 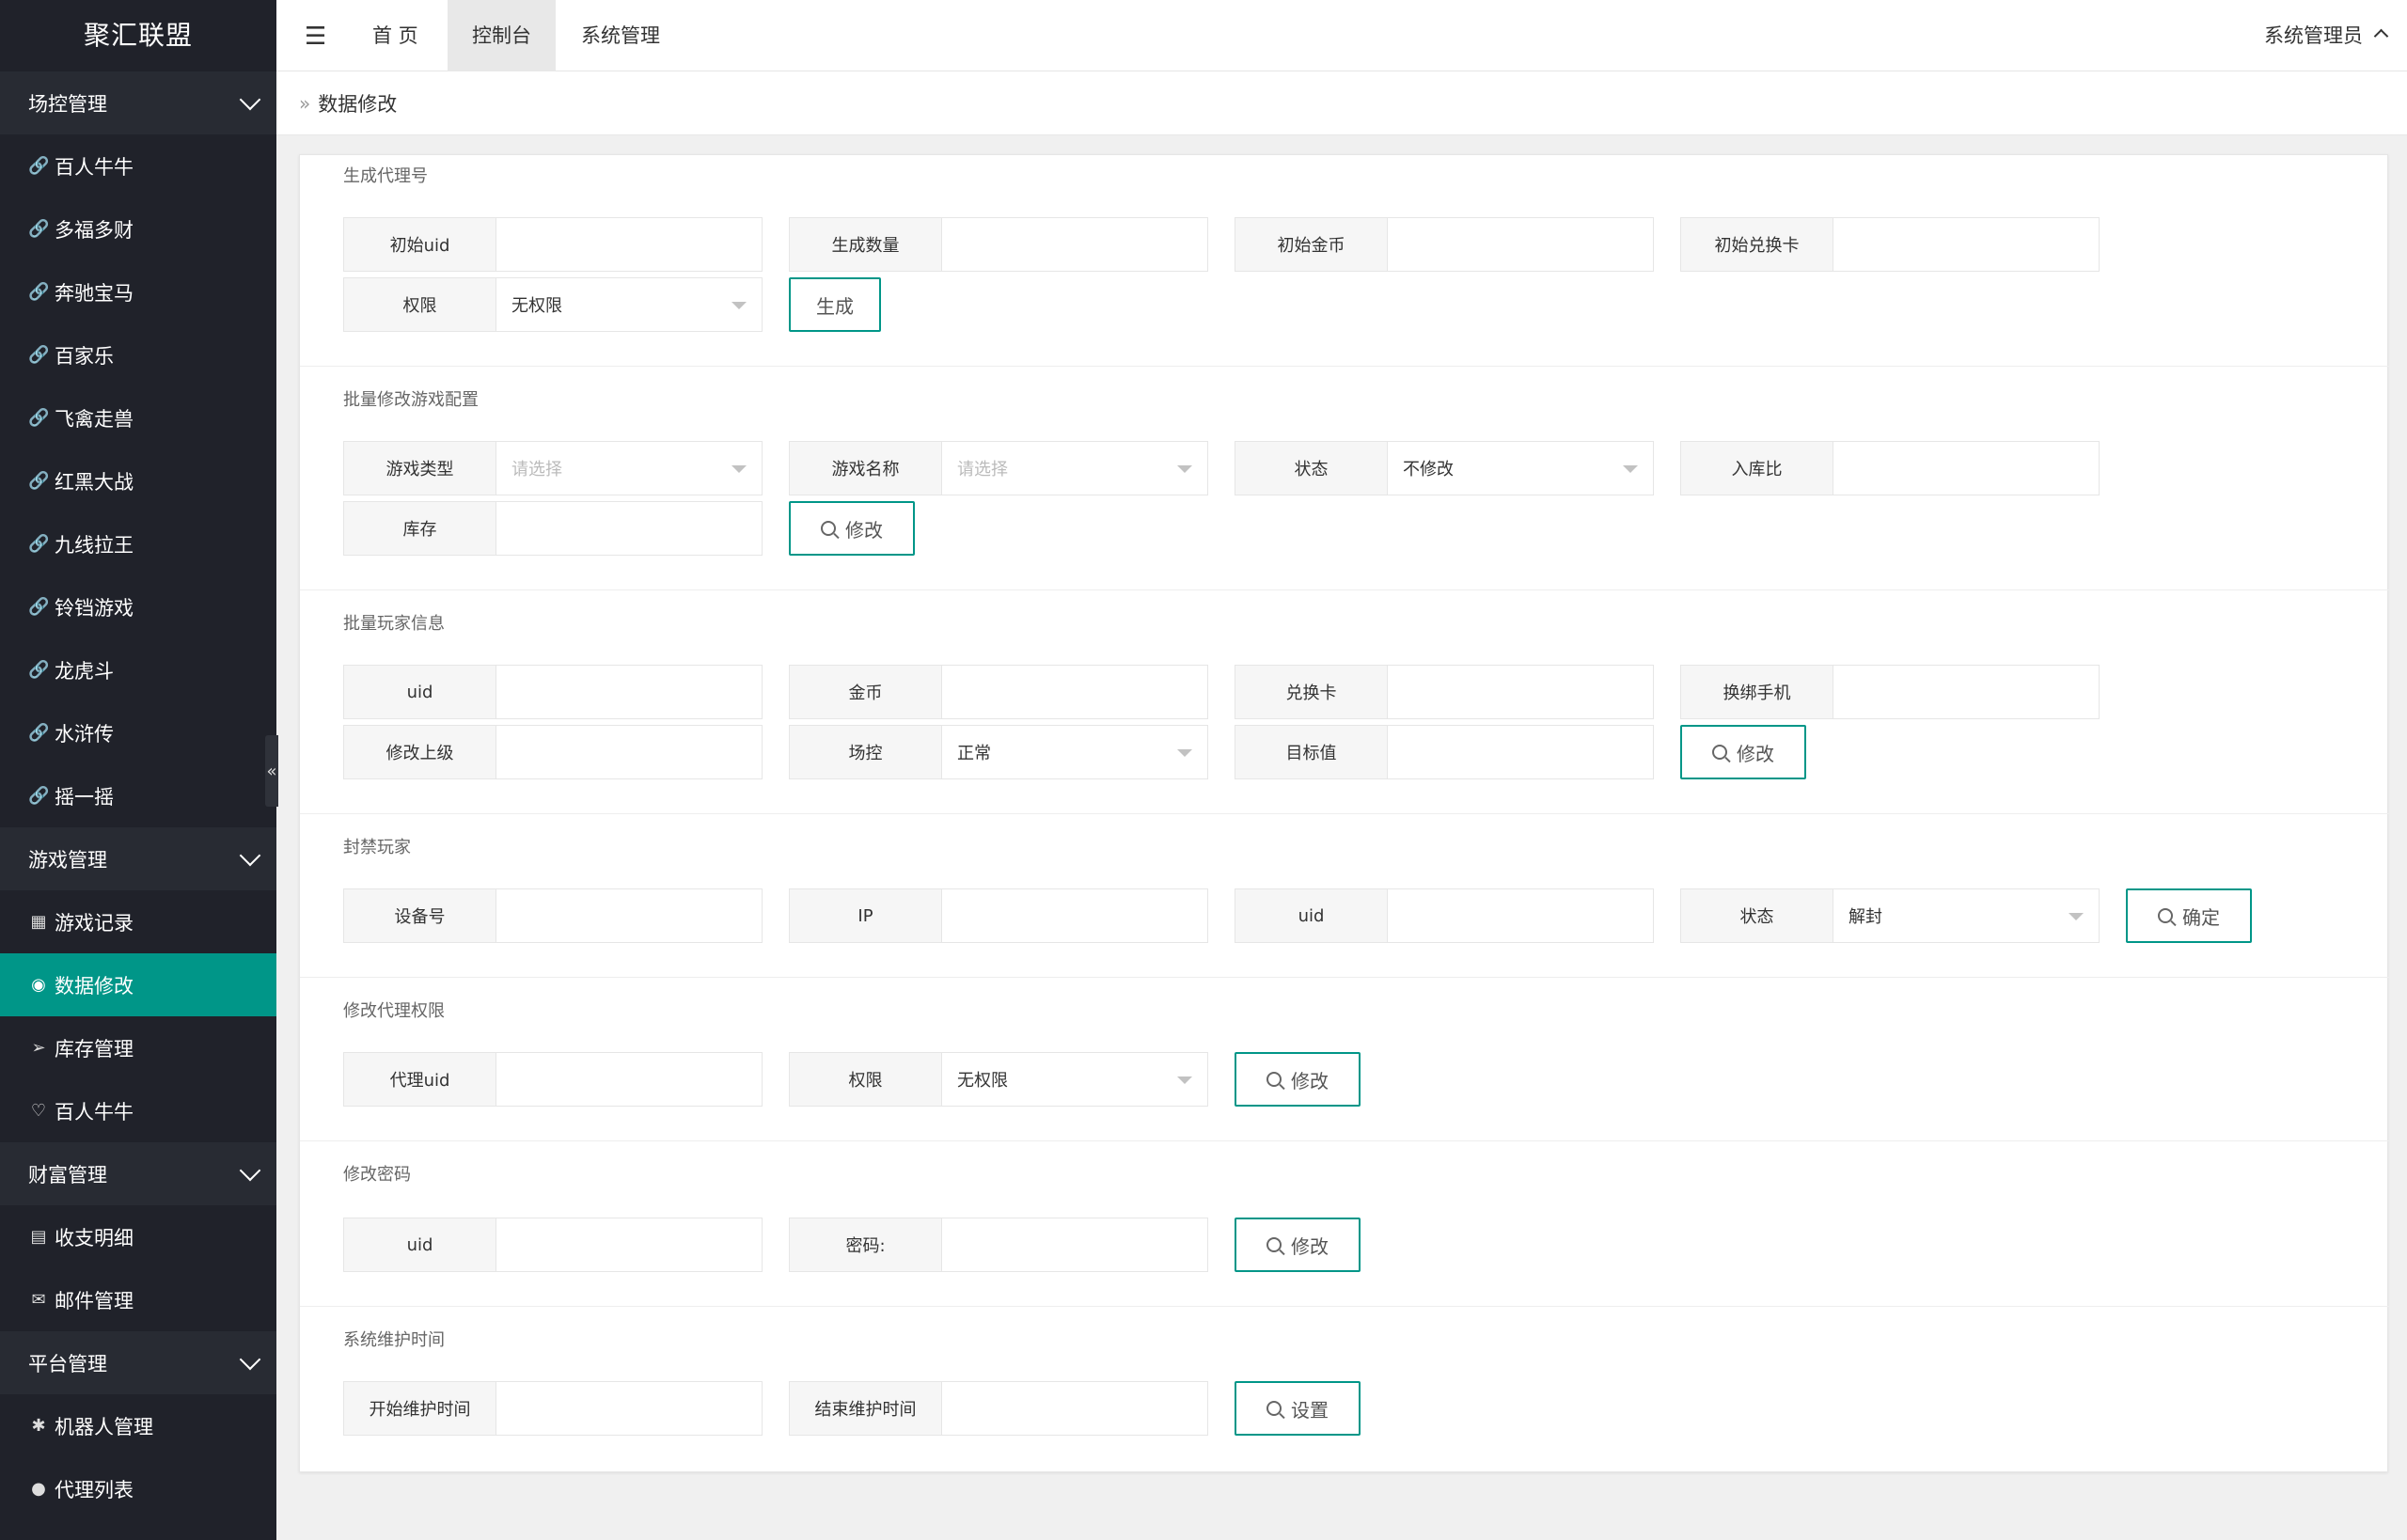 I want to click on ban-status-select: 解封, so click(x=1966, y=916).